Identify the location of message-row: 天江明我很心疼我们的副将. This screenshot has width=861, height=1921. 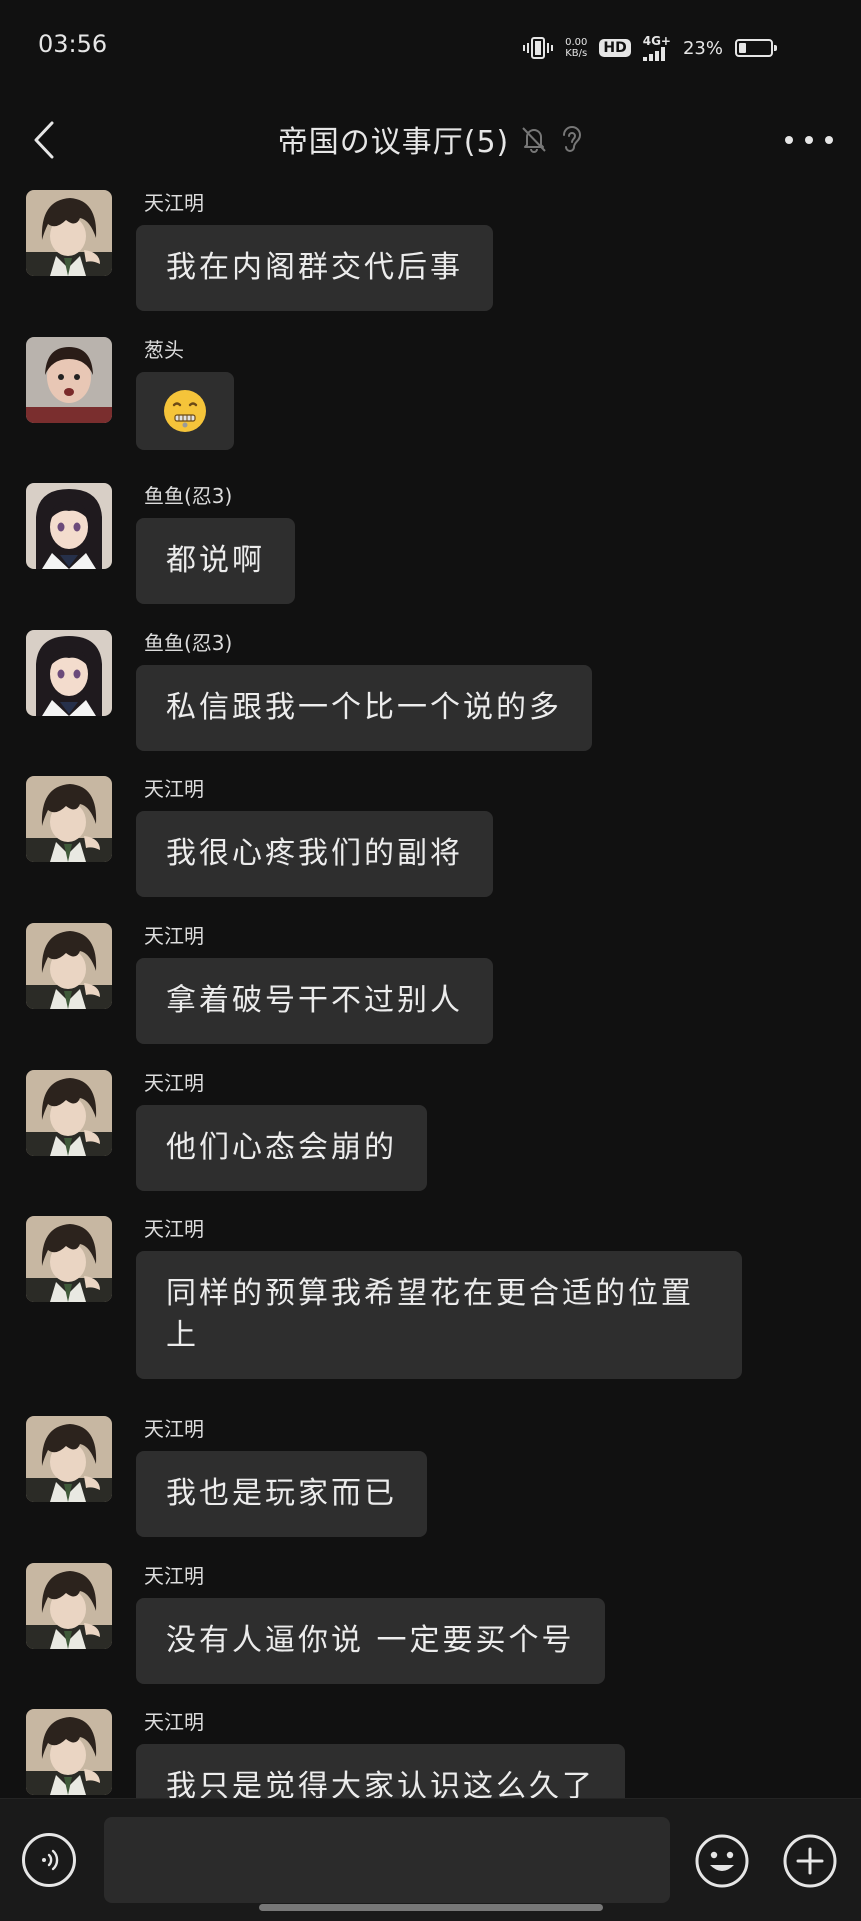
(430, 844).